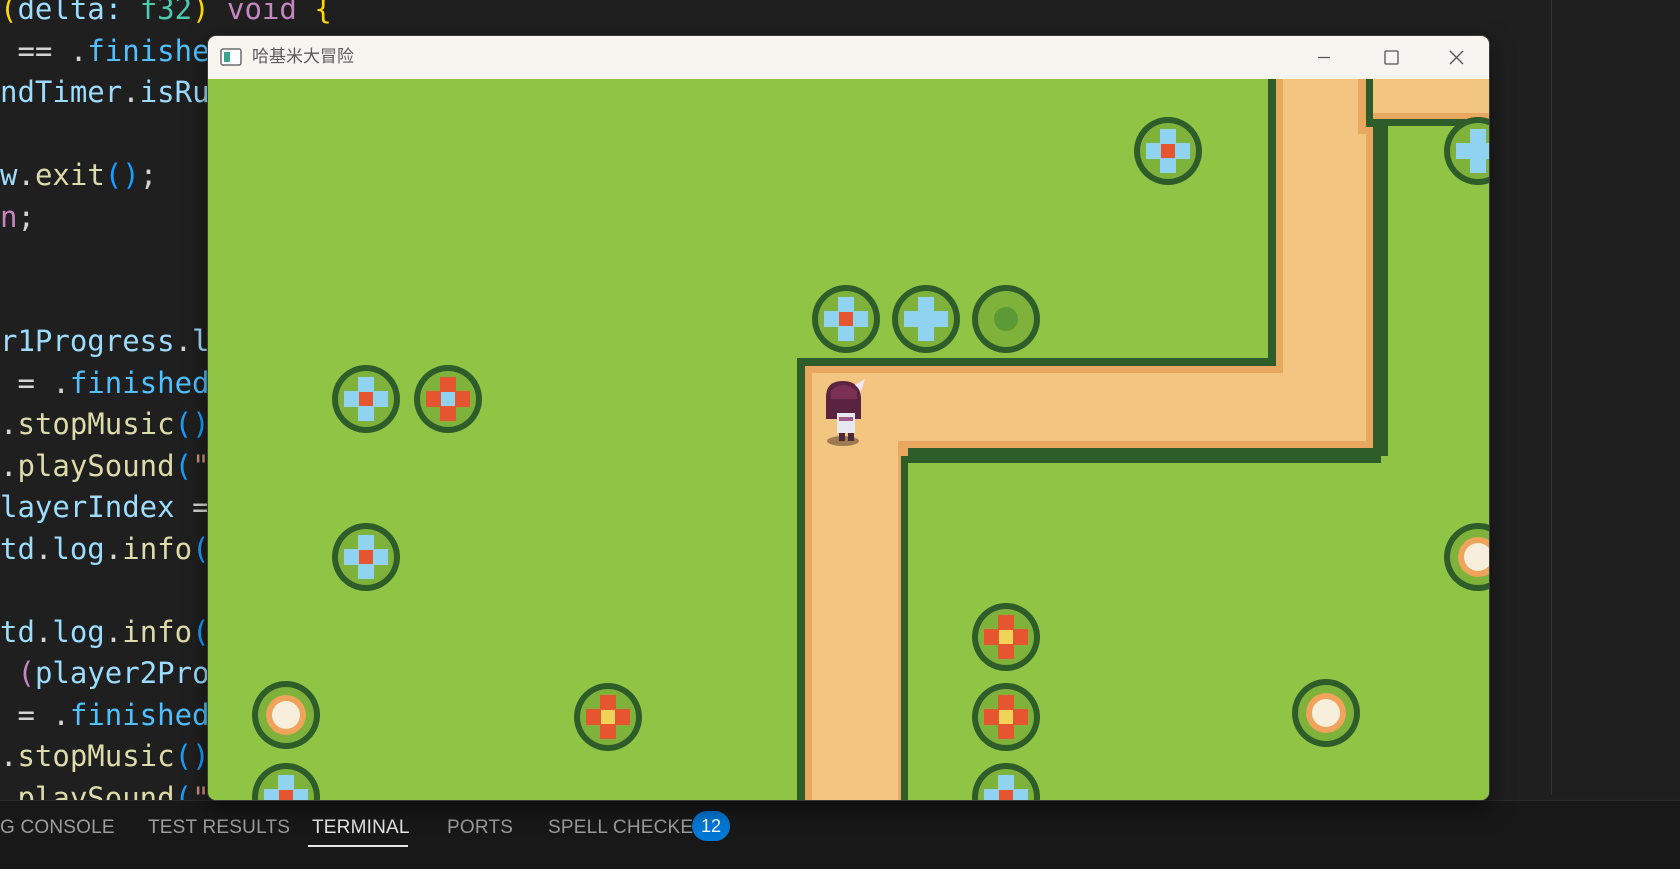 Image resolution: width=1680 pixels, height=869 pixels. I want to click on code-line: w.exit();, so click(78, 175).